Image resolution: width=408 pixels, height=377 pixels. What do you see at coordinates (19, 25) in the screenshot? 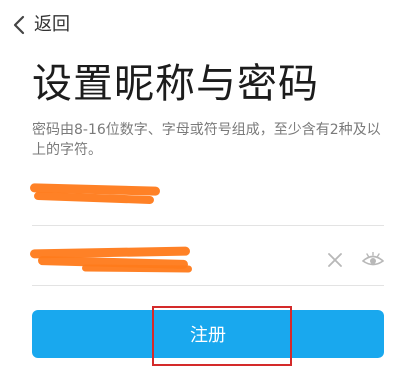
I see `chevron-left-icon` at bounding box center [19, 25].